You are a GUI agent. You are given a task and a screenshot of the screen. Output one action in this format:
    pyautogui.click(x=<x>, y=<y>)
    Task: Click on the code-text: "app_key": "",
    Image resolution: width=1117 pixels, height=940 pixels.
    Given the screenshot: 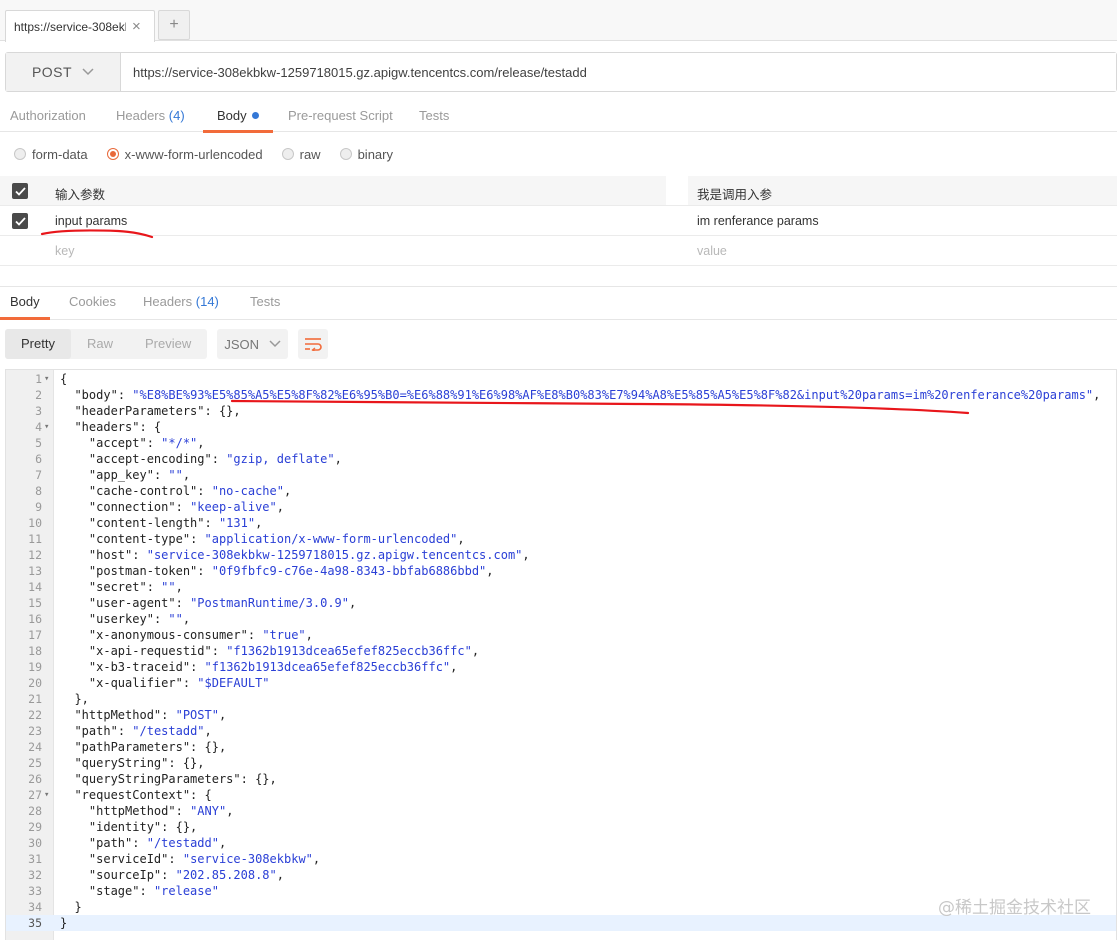 What is the action you would take?
    pyautogui.click(x=139, y=475)
    